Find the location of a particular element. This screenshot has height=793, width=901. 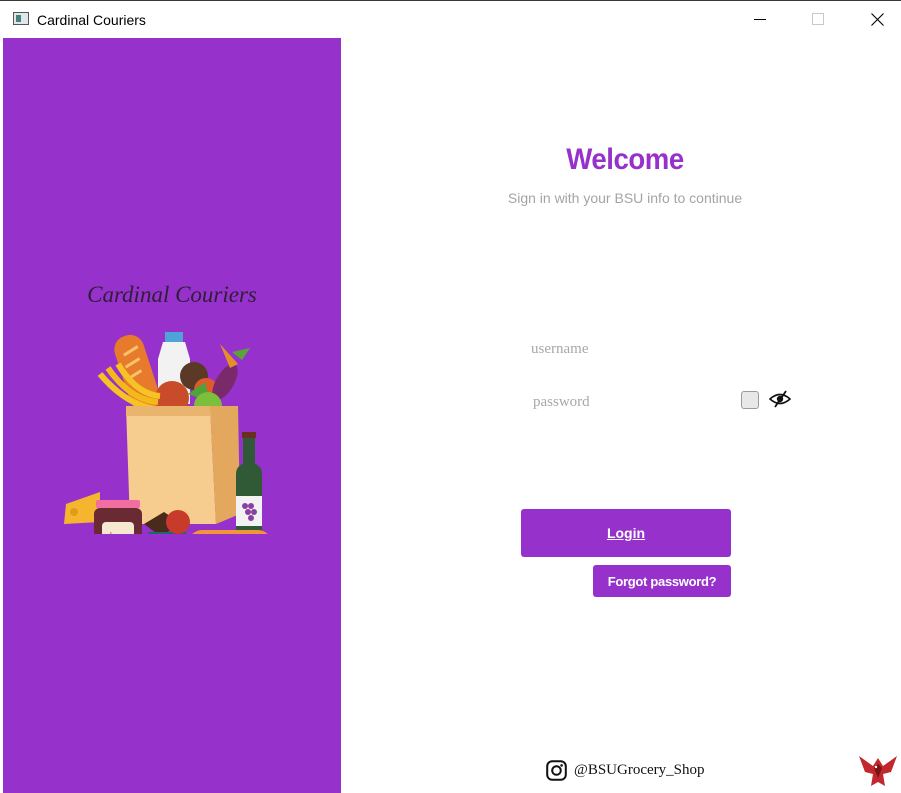

maximize-button is located at coordinates (818, 20).